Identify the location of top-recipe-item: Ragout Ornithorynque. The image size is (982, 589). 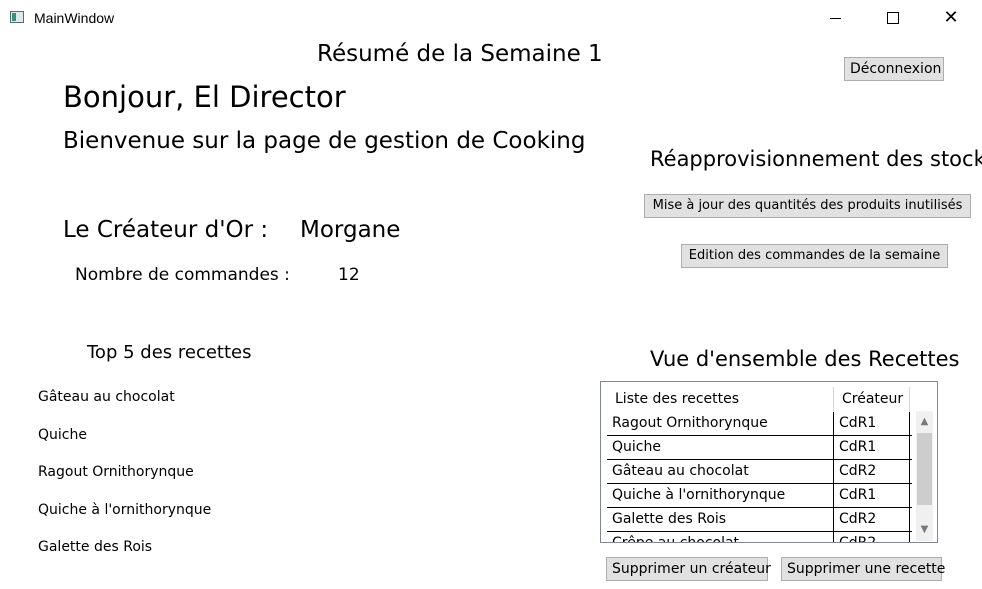
(116, 472).